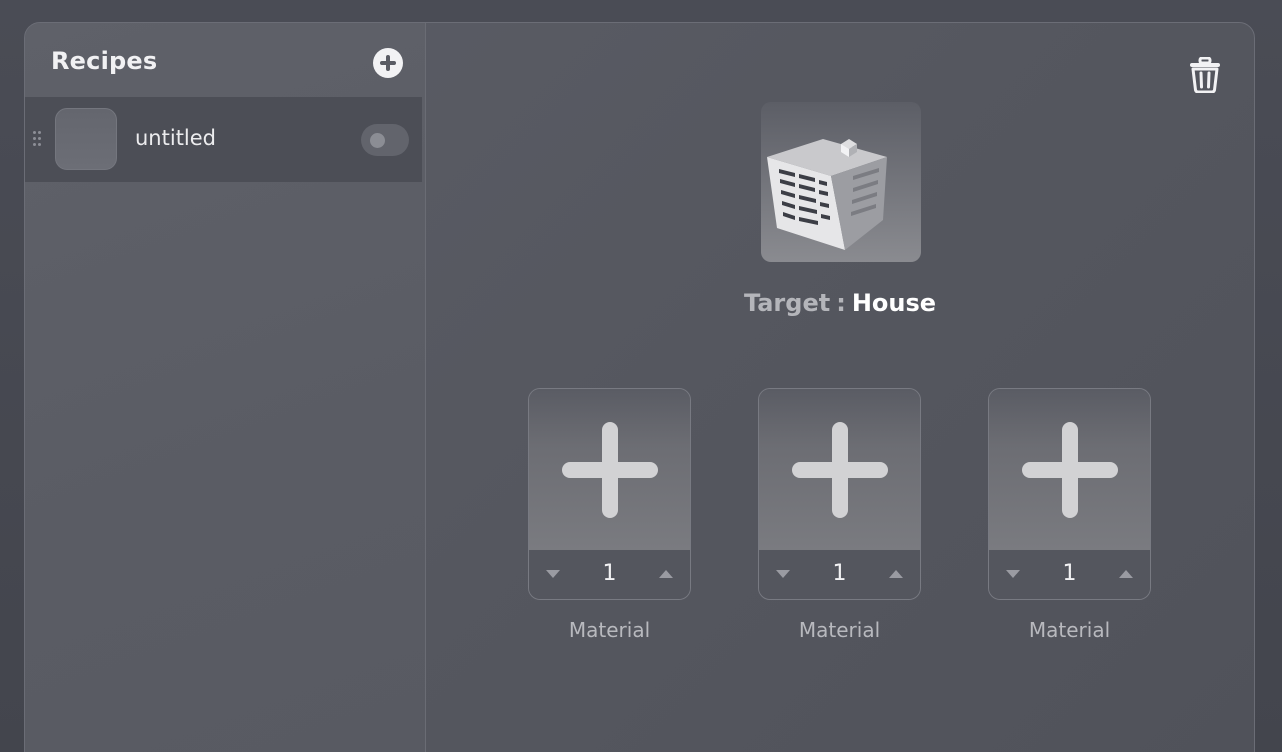  What do you see at coordinates (894, 303) in the screenshot?
I see `target-name: House` at bounding box center [894, 303].